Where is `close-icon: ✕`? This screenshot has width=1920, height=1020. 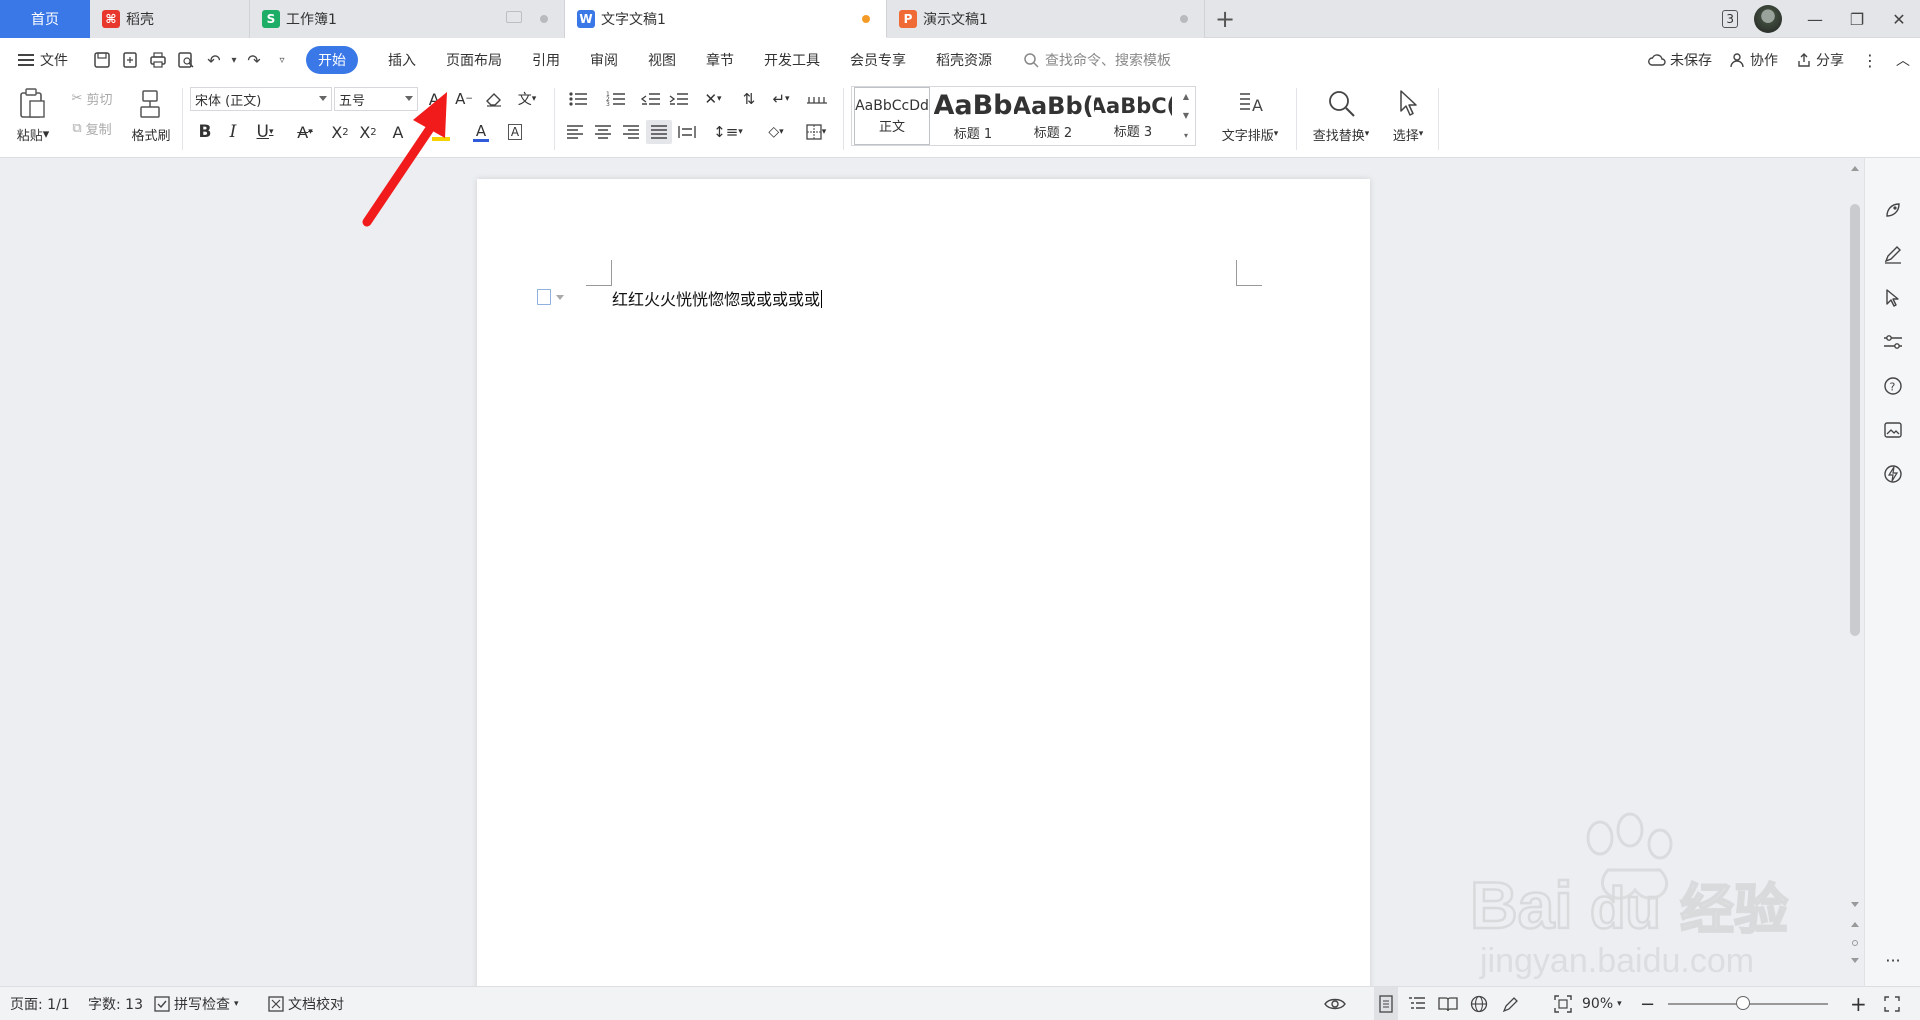 close-icon: ✕ is located at coordinates (1899, 19).